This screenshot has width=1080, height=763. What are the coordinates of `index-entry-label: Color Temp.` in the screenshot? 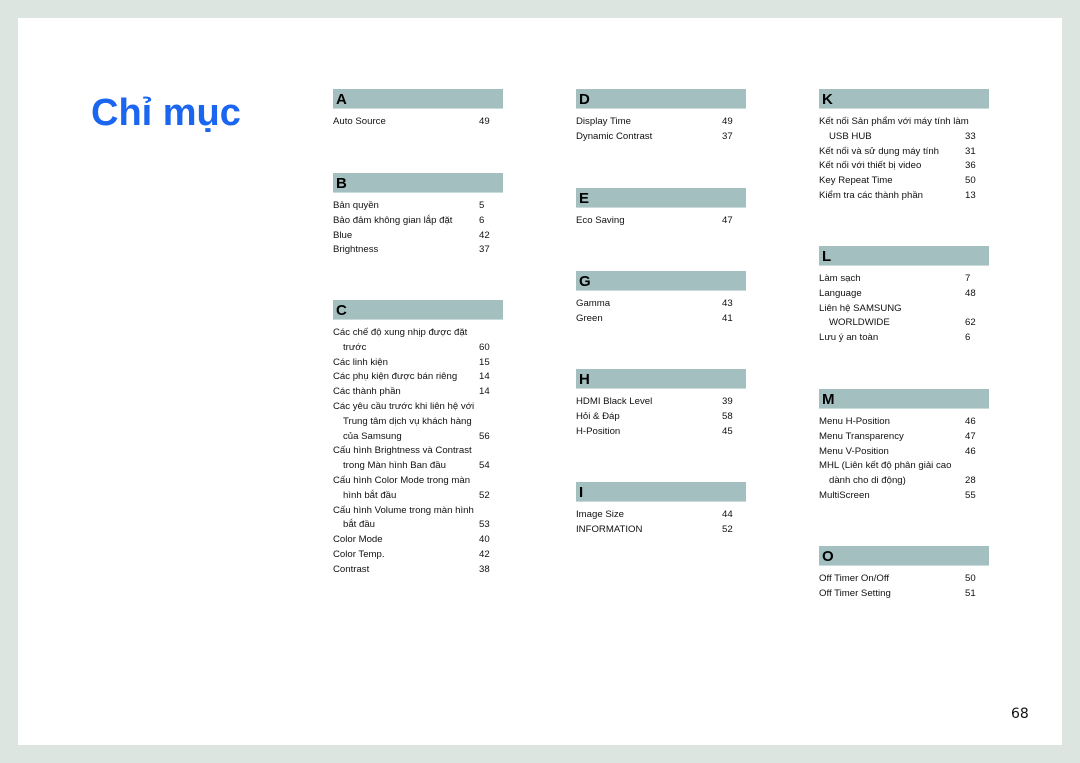 It's located at (359, 554).